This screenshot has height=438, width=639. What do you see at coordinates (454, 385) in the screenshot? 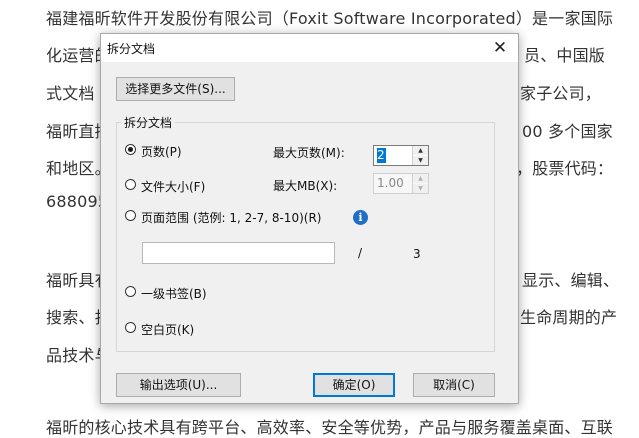
I see `cancel-button: 取消(C)` at bounding box center [454, 385].